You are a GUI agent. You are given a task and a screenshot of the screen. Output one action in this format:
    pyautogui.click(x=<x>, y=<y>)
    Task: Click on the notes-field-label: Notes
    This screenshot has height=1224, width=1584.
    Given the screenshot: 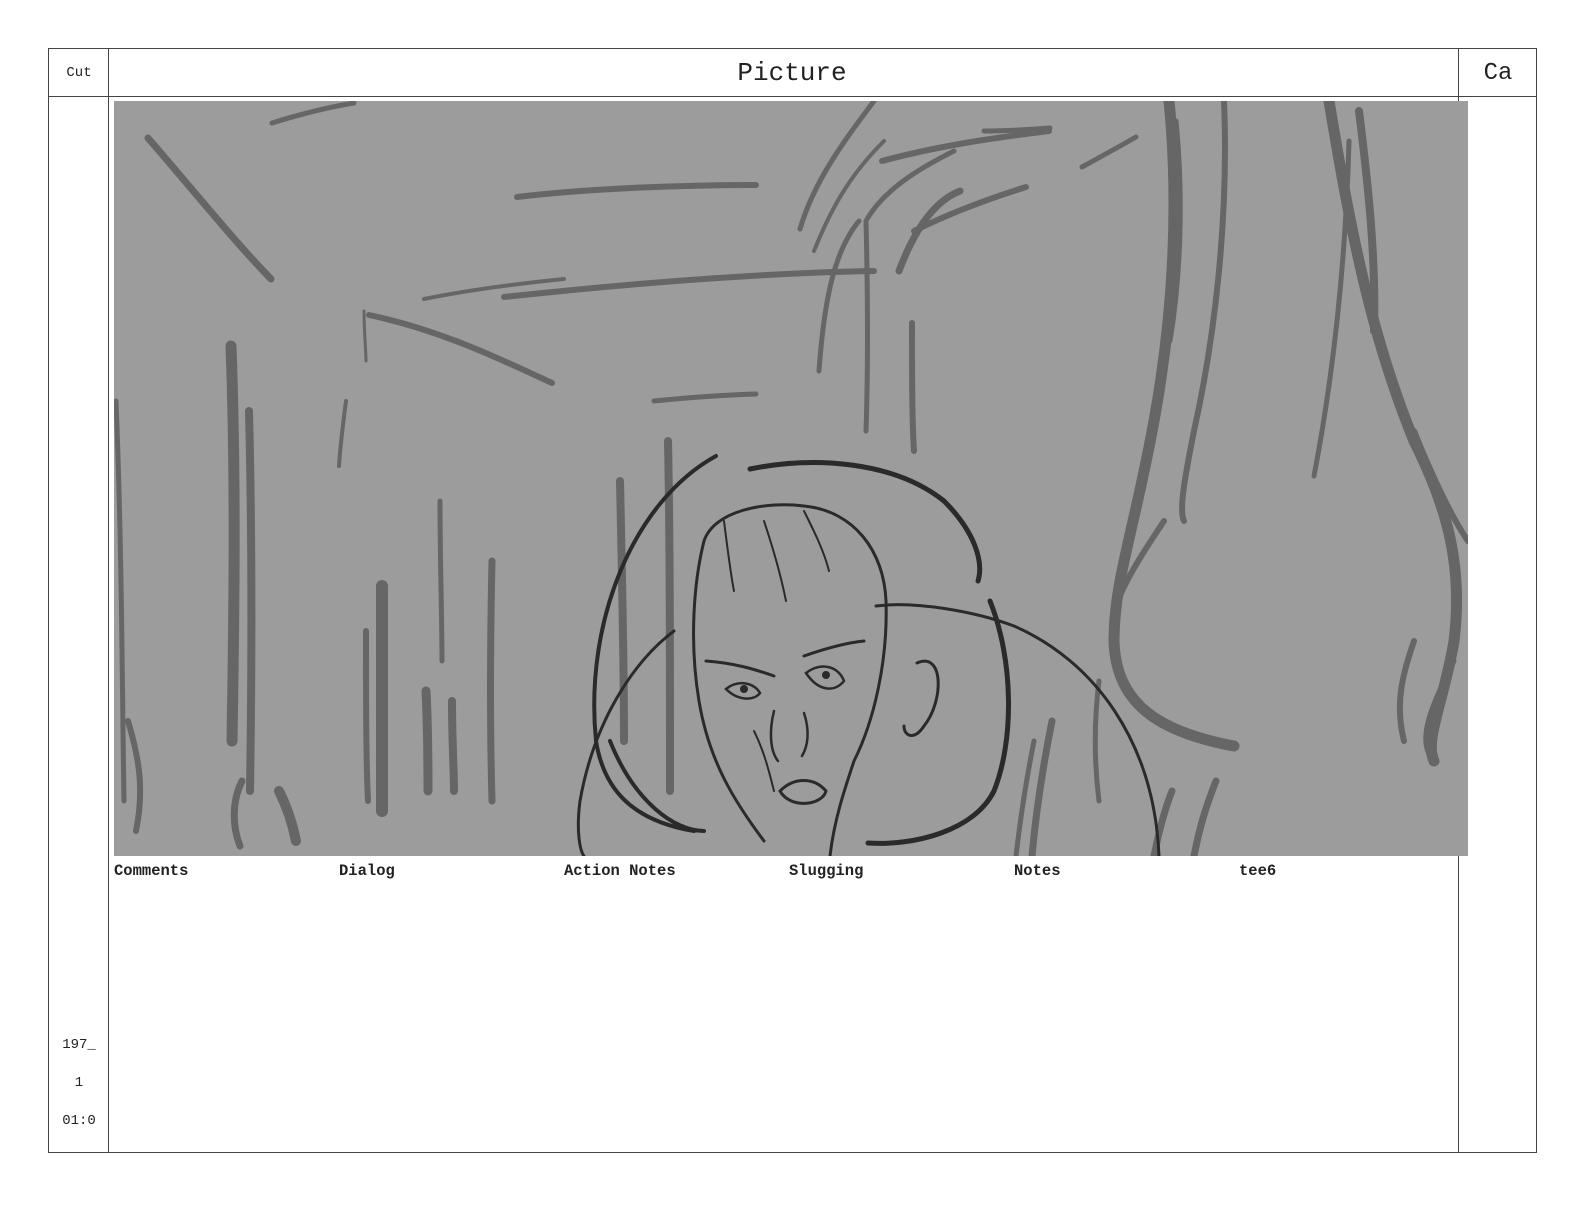 What is the action you would take?
    pyautogui.click(x=1037, y=871)
    